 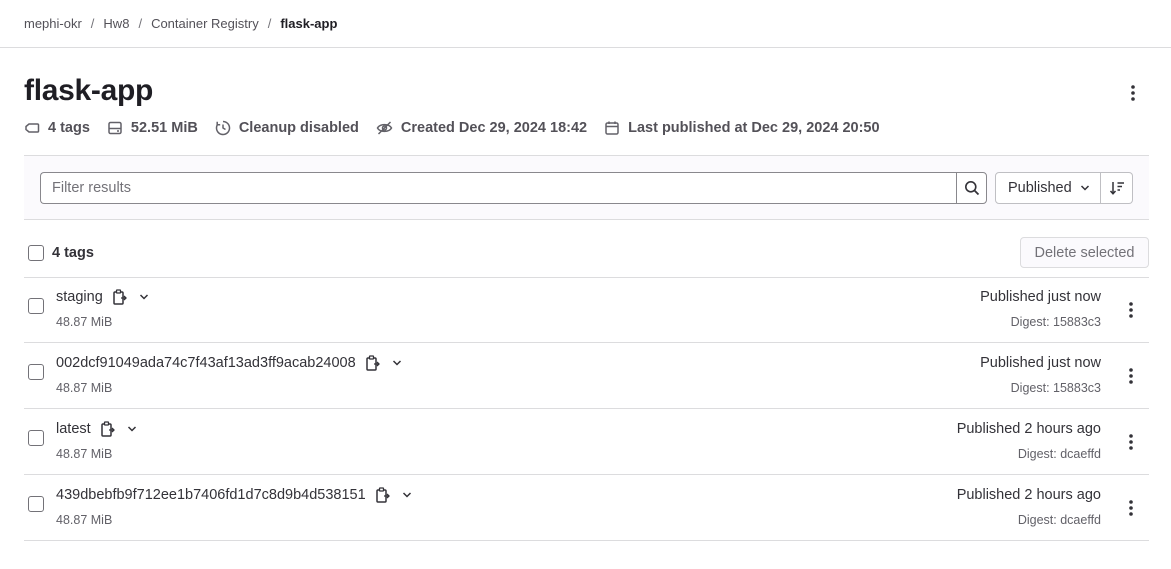 I want to click on filter-bar: Published, so click(x=586, y=187).